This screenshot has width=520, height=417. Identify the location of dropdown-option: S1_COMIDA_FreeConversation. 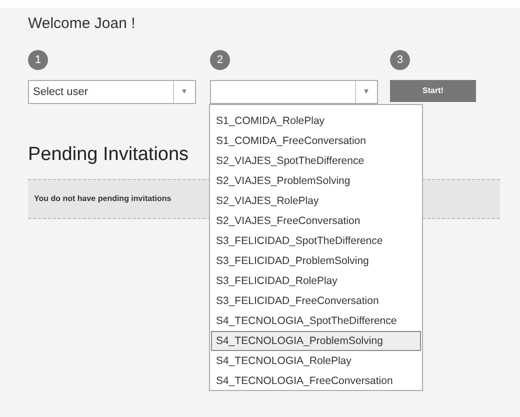
(316, 141).